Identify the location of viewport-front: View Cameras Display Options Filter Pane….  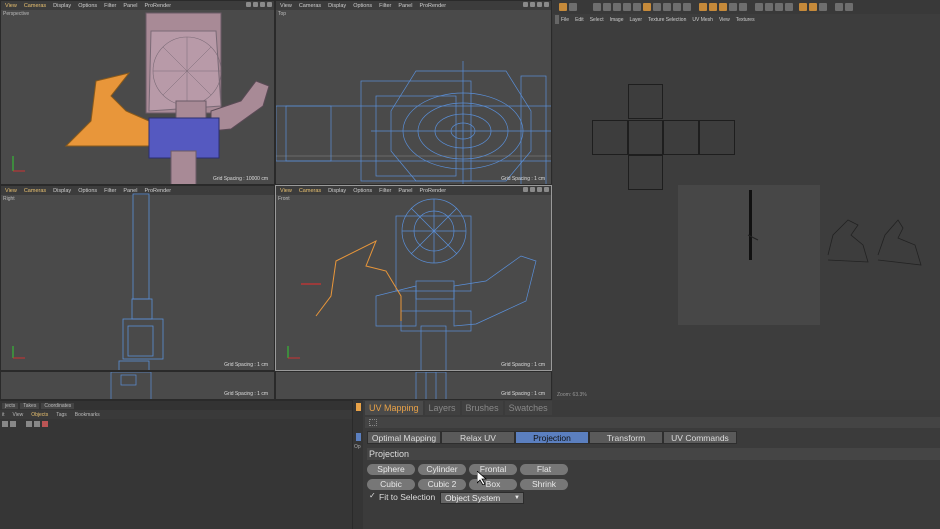
(413, 278).